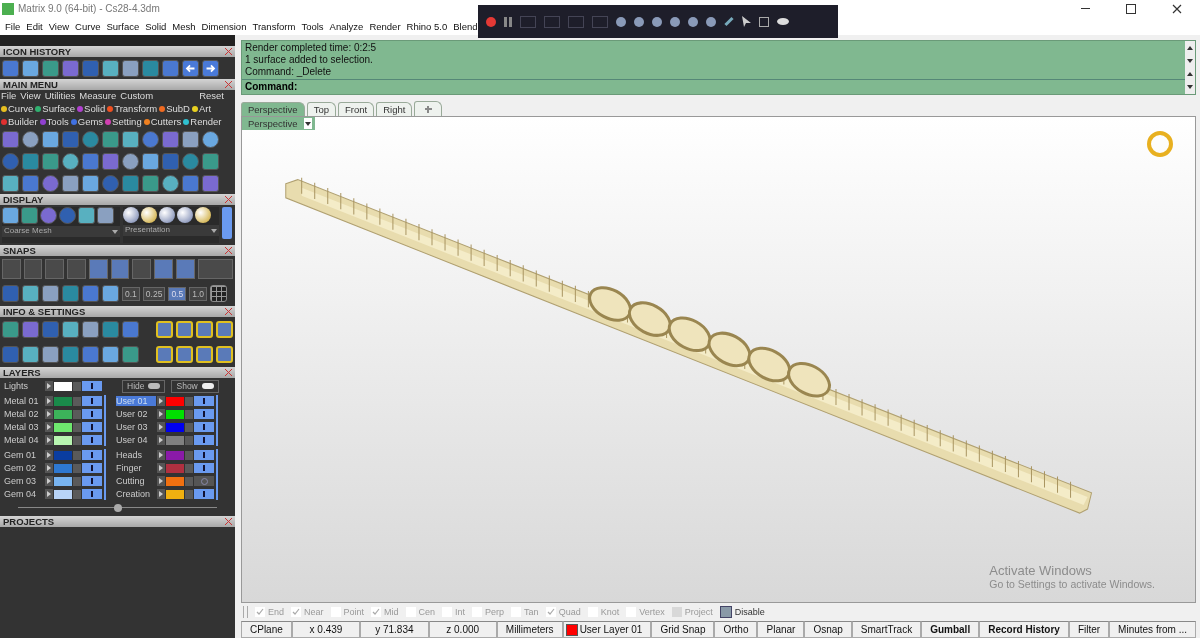 The height and width of the screenshot is (638, 1200). Describe the element at coordinates (9, 95) in the screenshot. I see `submenu-item: File` at that location.